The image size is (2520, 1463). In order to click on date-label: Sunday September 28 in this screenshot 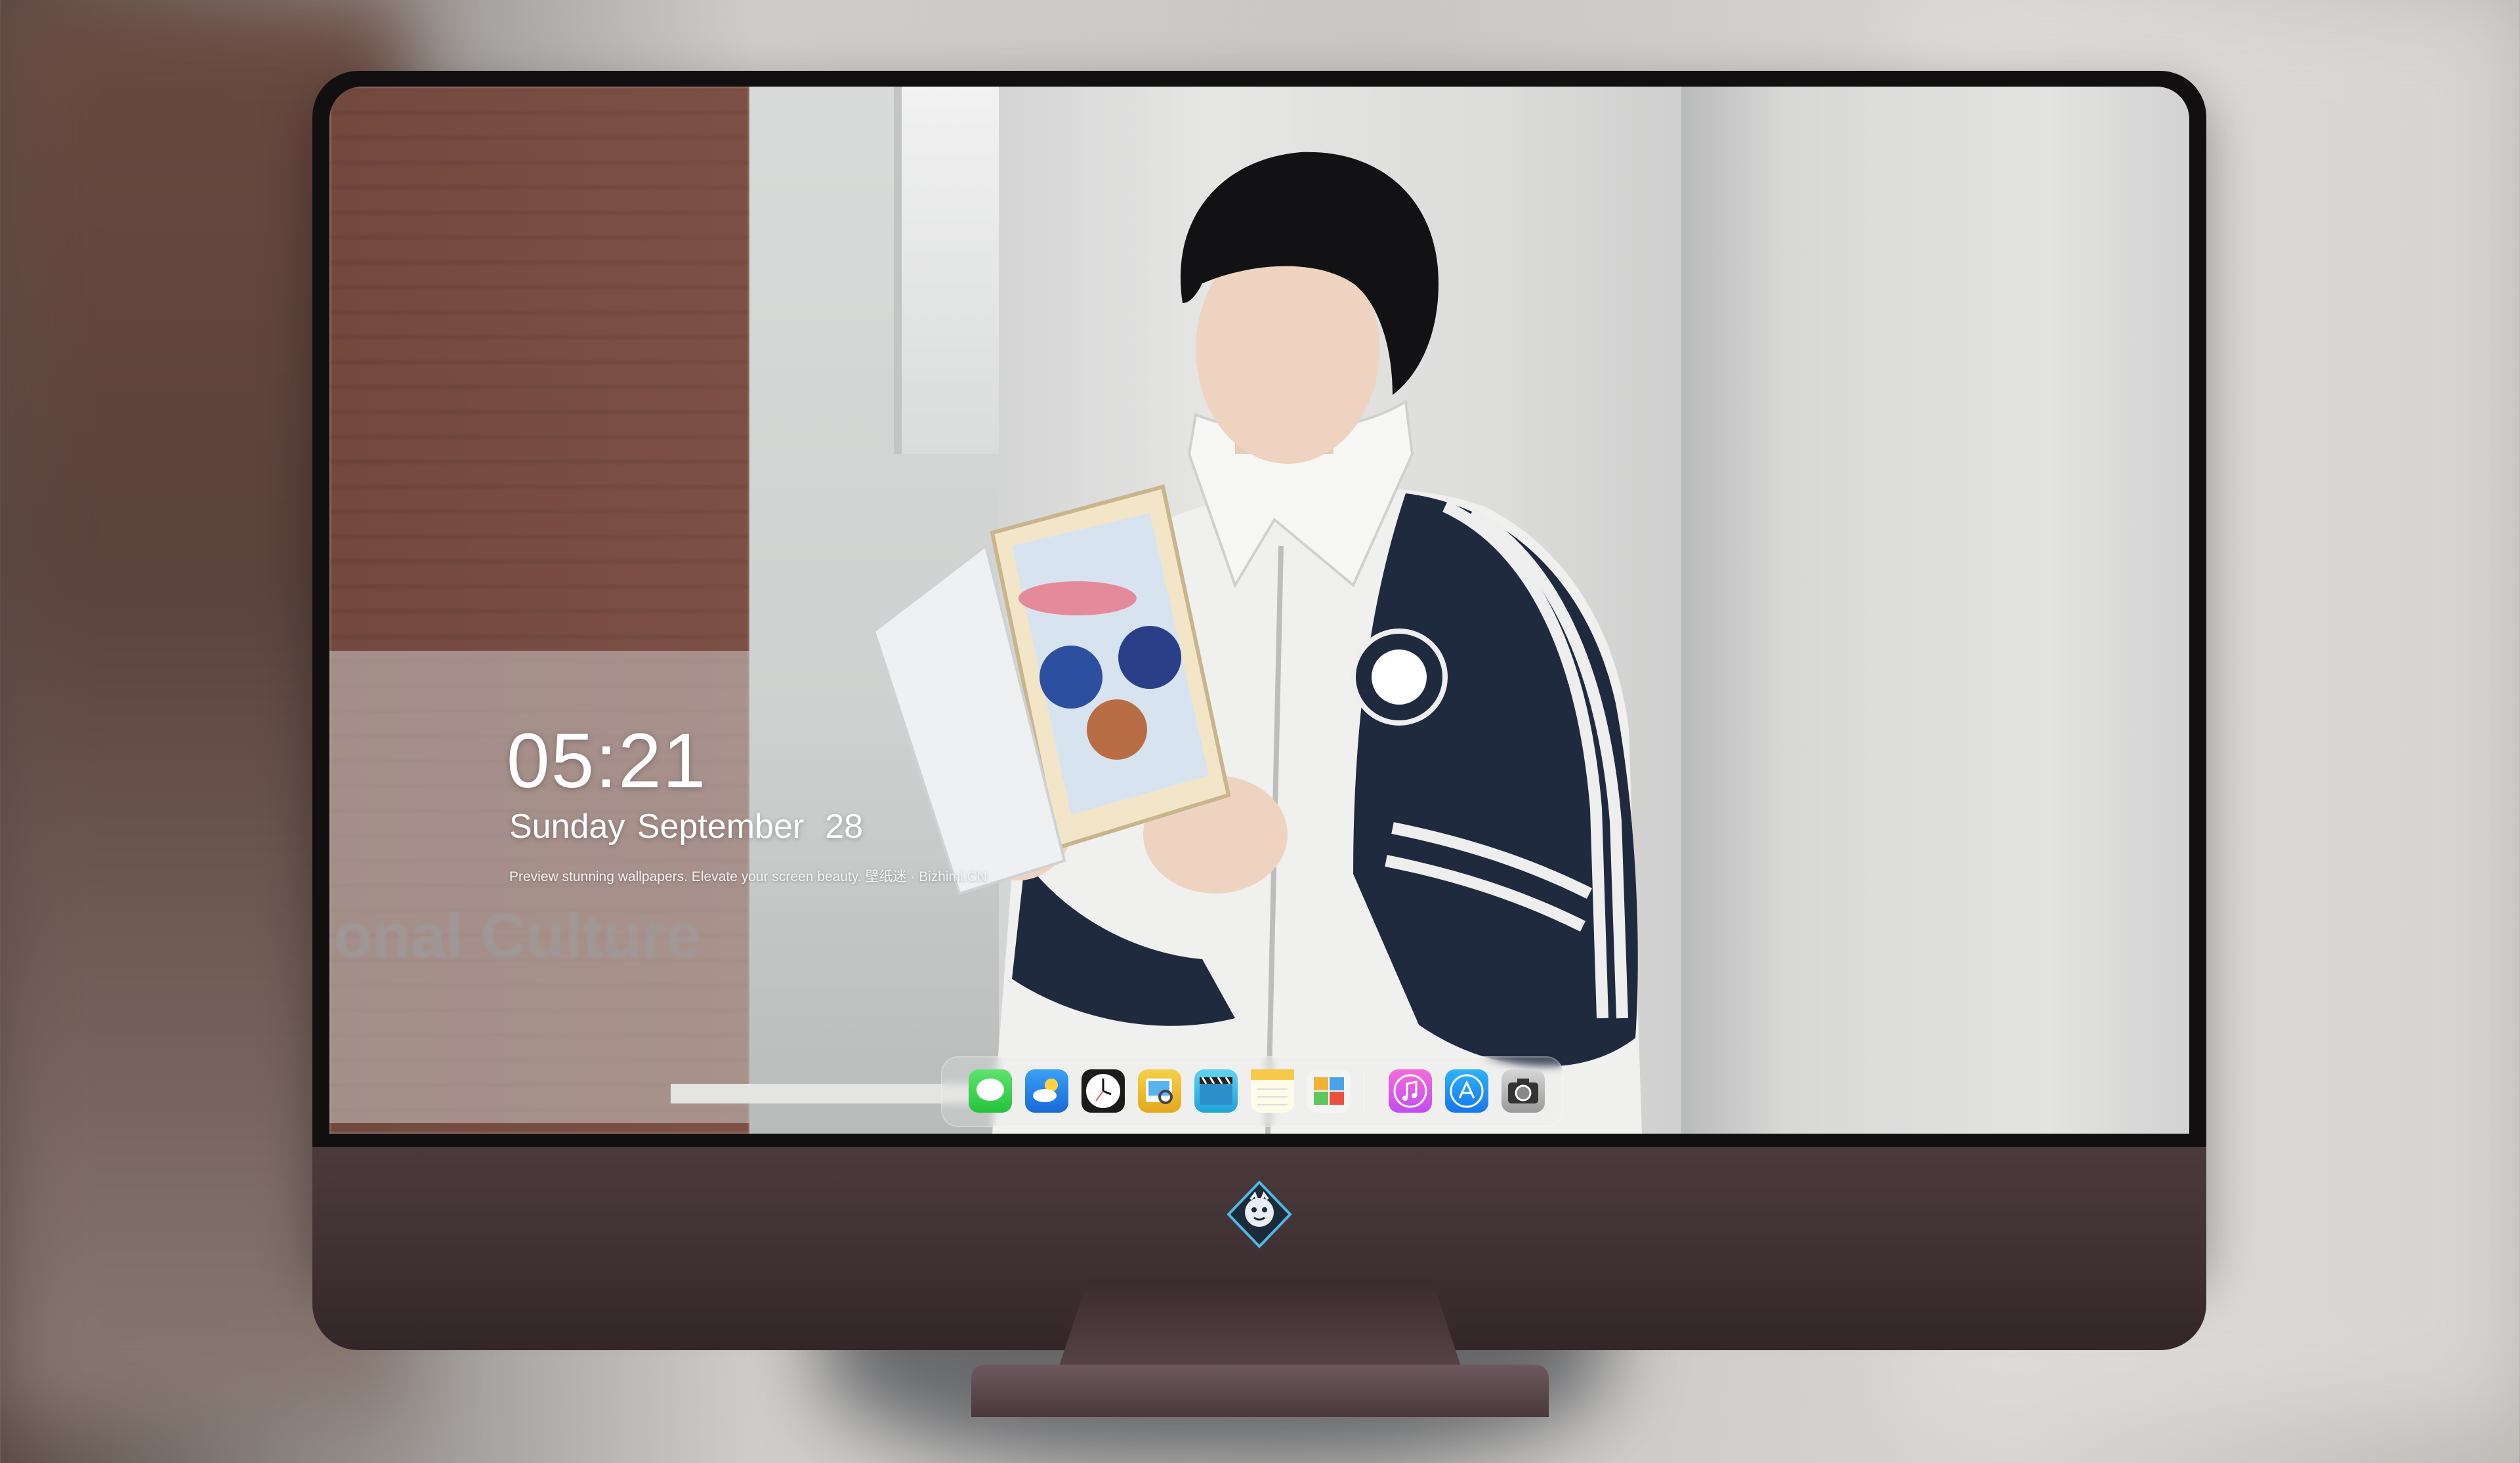, I will do `click(686, 826)`.